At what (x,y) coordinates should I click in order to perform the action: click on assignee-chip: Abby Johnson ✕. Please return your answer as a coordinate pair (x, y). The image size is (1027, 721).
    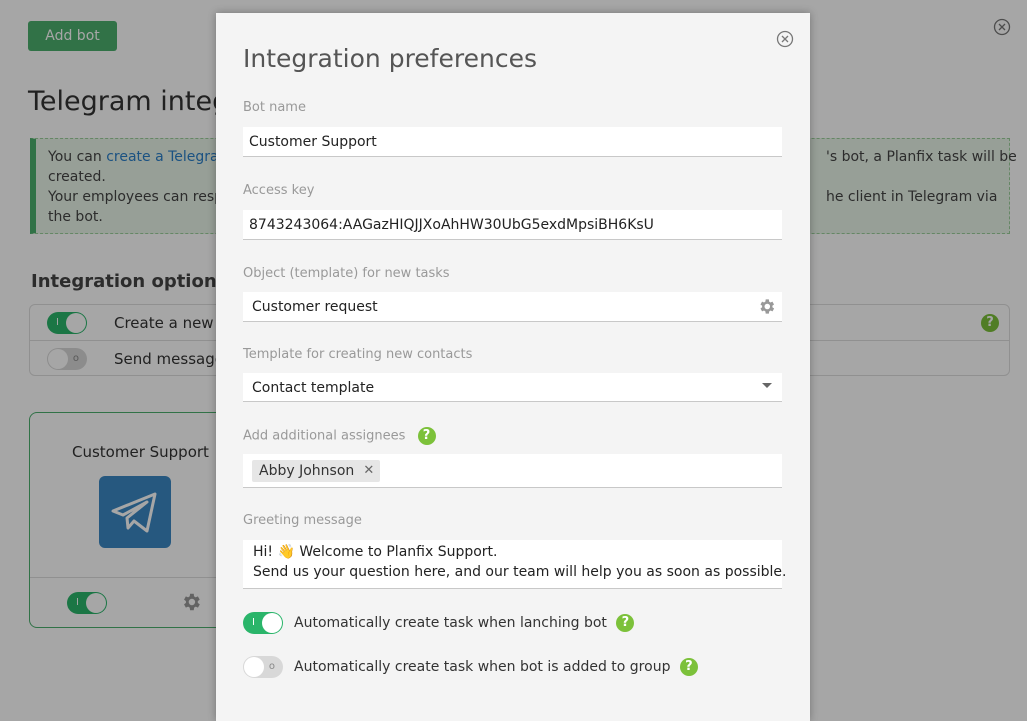
    Looking at the image, I should click on (316, 471).